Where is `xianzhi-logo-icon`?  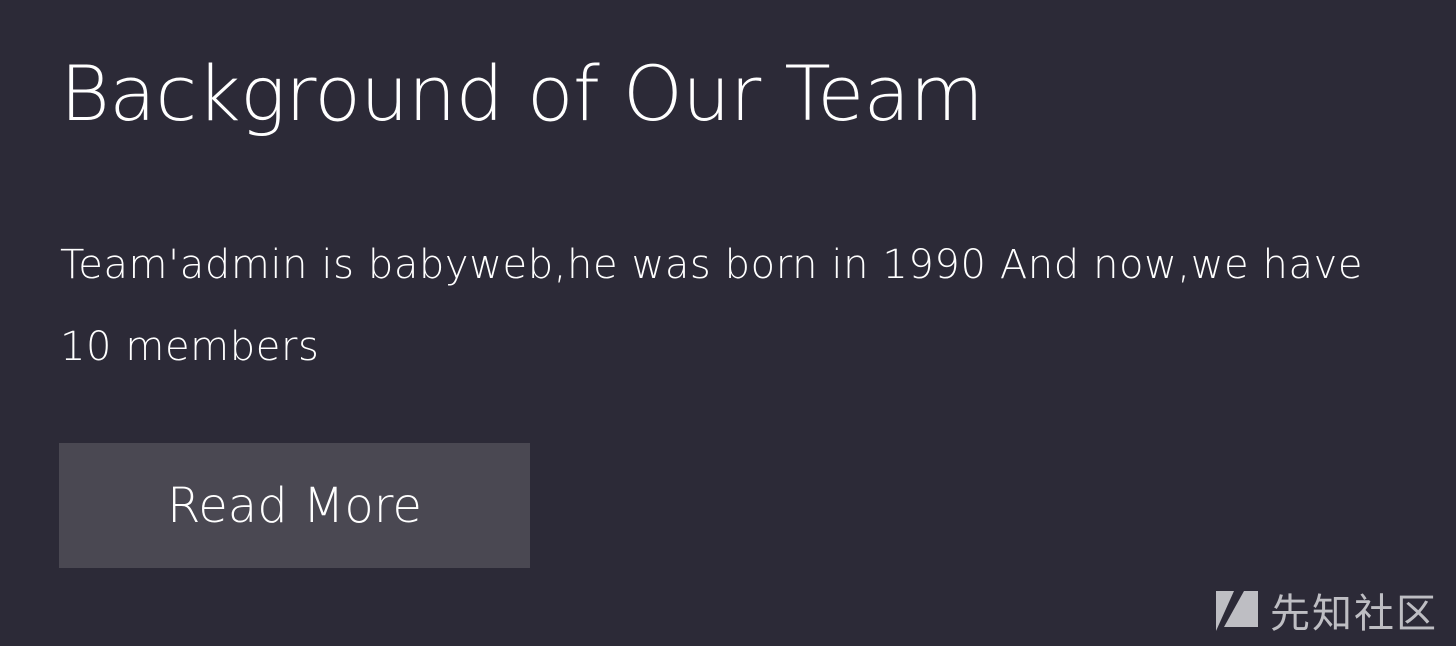 xianzhi-logo-icon is located at coordinates (1237, 611).